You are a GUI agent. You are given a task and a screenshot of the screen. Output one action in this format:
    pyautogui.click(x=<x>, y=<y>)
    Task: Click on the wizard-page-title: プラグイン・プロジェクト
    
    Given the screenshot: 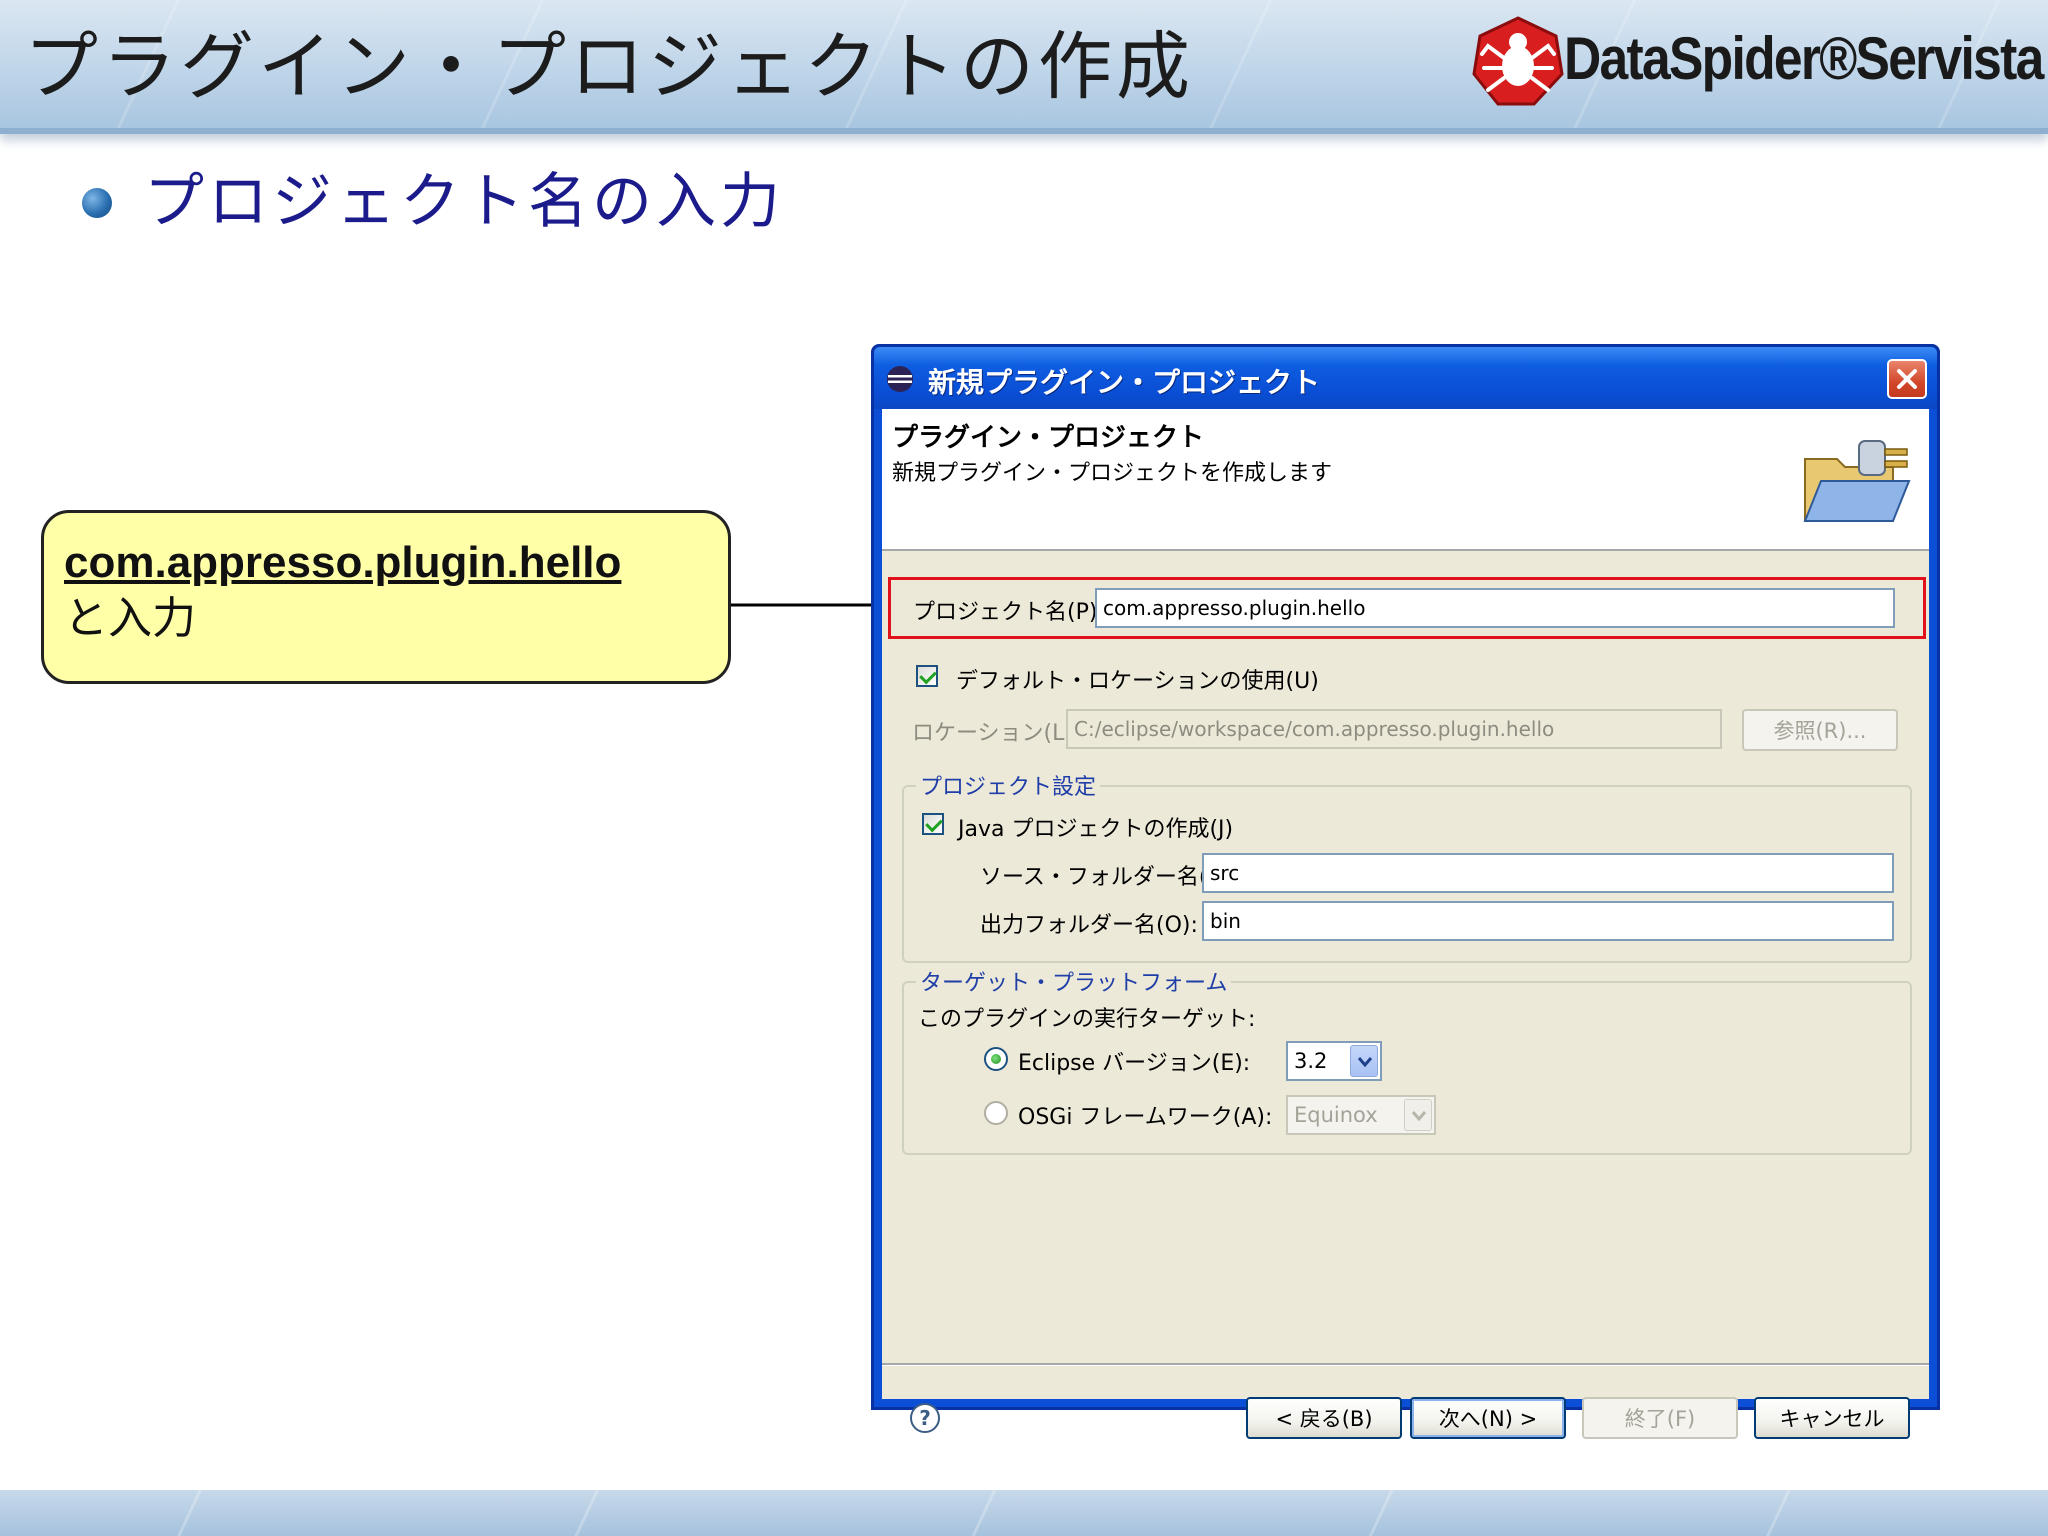 What is the action you would take?
    pyautogui.click(x=1048, y=438)
    